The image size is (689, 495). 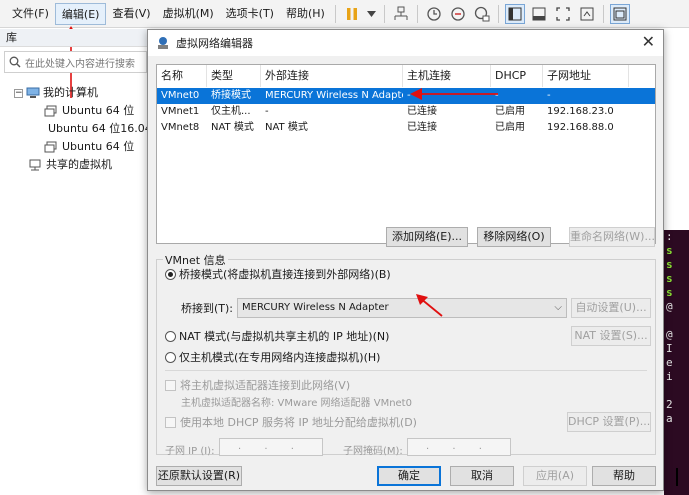 What do you see at coordinates (539, 14) in the screenshot?
I see `view-console-icon` at bounding box center [539, 14].